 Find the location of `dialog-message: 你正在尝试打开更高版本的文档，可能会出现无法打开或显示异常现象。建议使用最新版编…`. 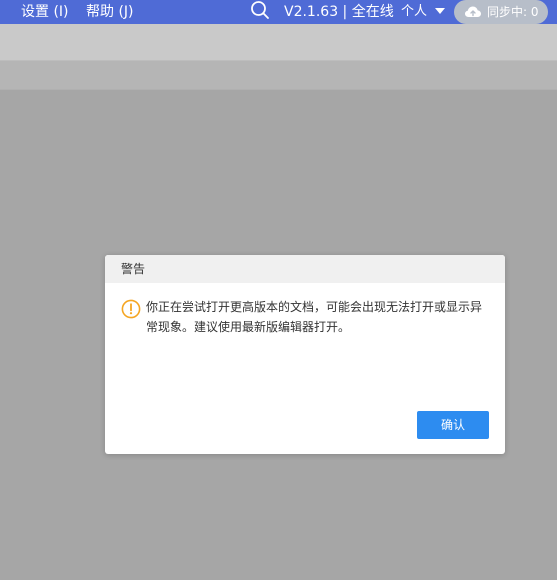

dialog-message: 你正在尝试打开更高版本的文档，可能会出现无法打开或显示异常现象。建议使用最新版编… is located at coordinates (314, 317).